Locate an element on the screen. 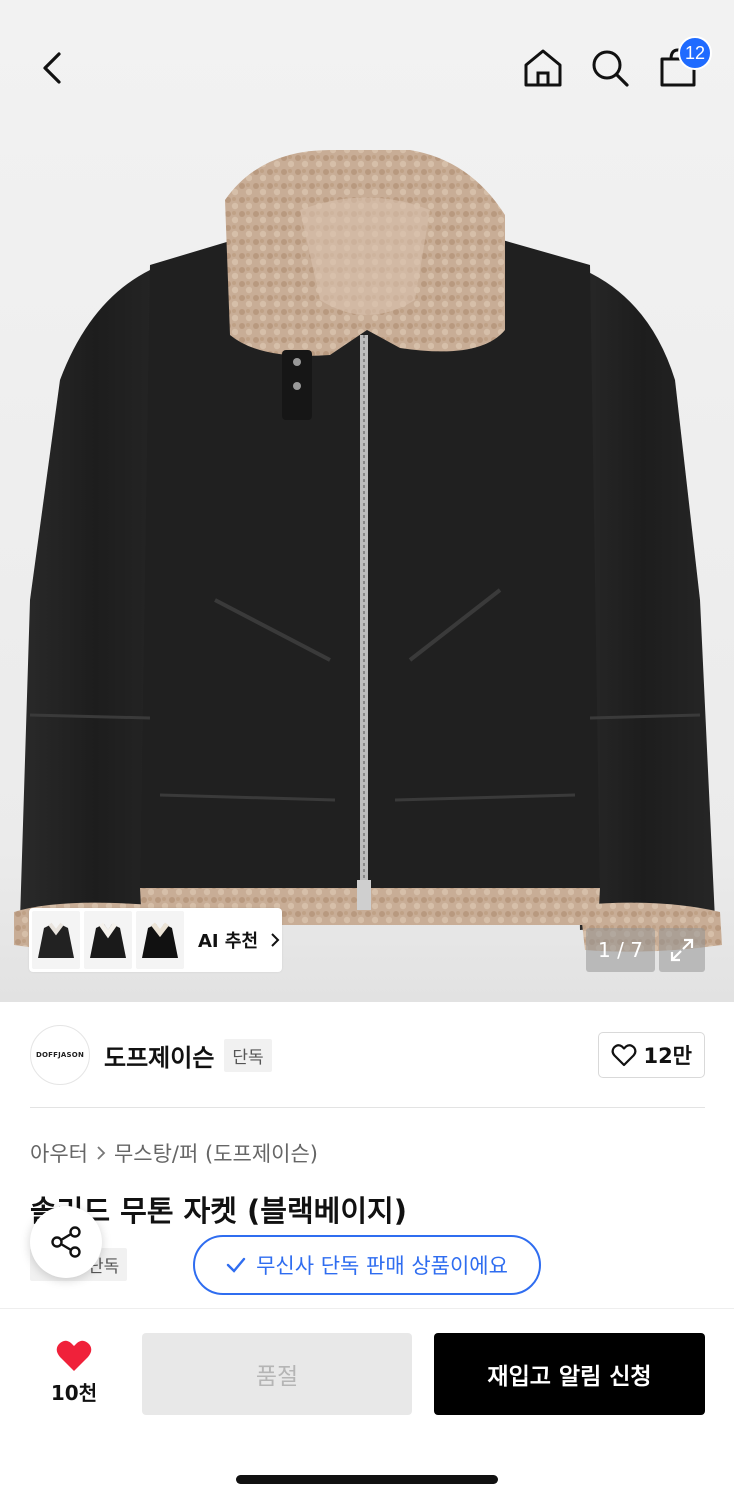 This screenshot has width=734, height=1500. chevron-left-icon is located at coordinates (52, 68).